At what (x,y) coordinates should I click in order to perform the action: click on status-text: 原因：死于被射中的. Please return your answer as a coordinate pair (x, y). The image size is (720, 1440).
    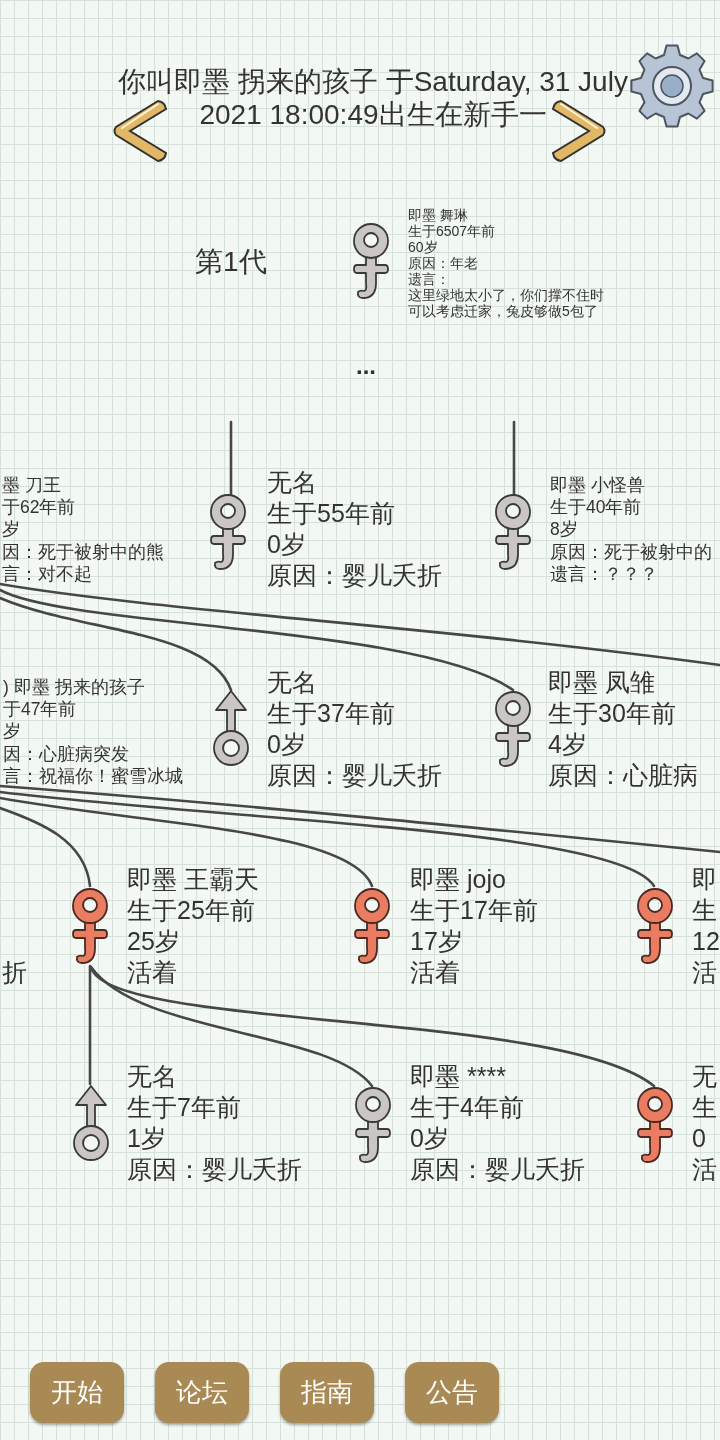
    Looking at the image, I should click on (631, 551).